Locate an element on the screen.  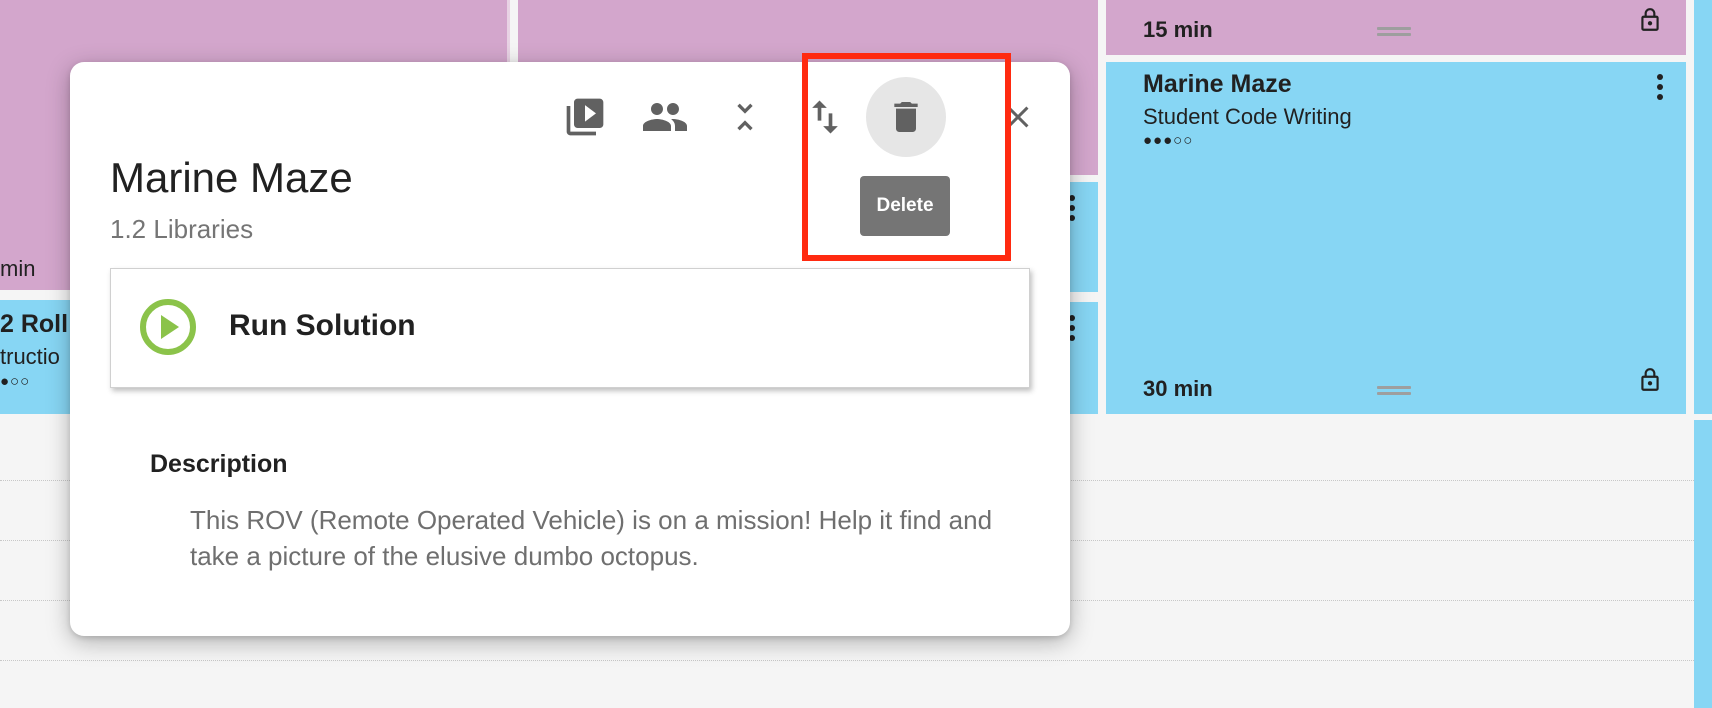
left-block-duration: min is located at coordinates (18, 268).